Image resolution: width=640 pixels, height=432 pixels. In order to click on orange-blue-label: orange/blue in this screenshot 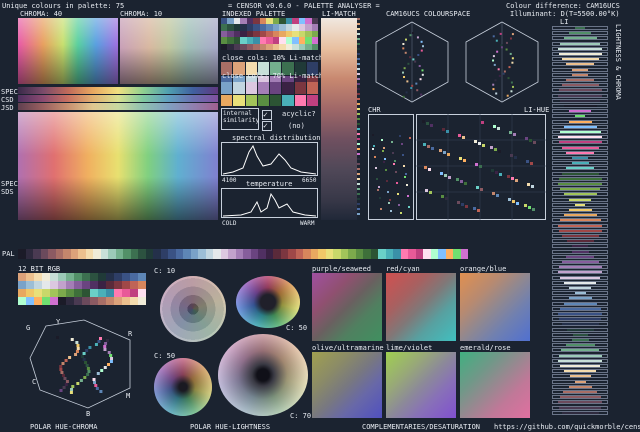, I will do `click(483, 269)`.